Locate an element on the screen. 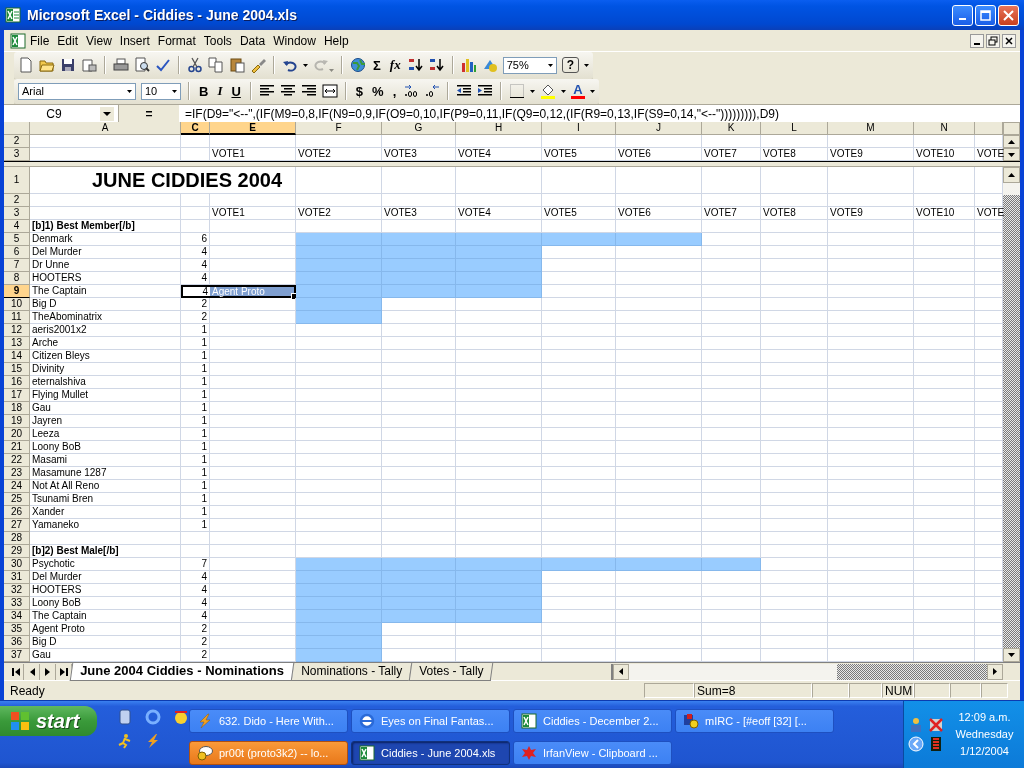  sort-descending-icon is located at coordinates (436, 65).